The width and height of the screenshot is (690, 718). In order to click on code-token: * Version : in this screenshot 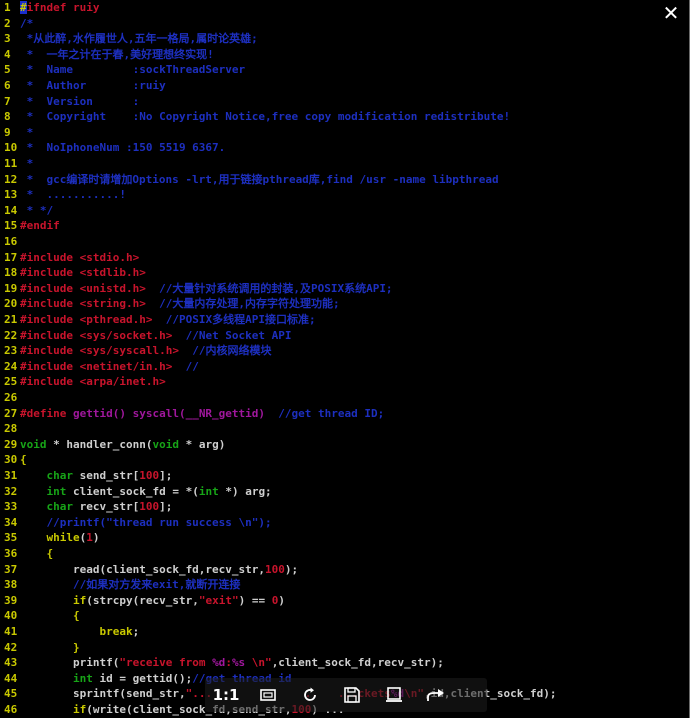, I will do `click(80, 101)`.